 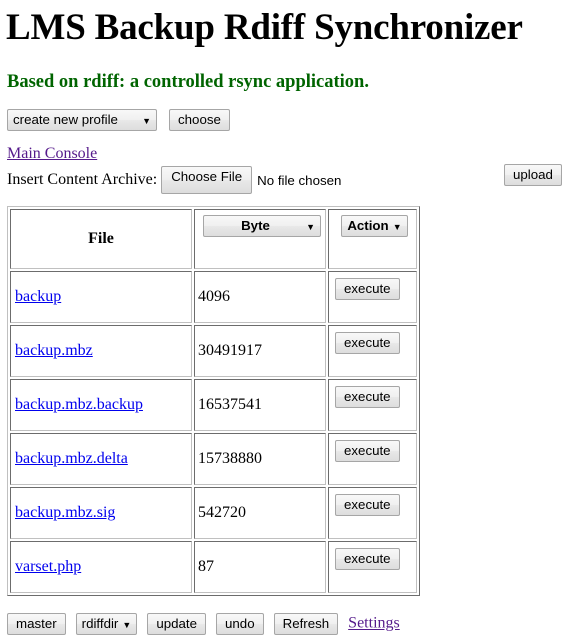 What do you see at coordinates (101, 239) in the screenshot?
I see `column-header-file: File` at bounding box center [101, 239].